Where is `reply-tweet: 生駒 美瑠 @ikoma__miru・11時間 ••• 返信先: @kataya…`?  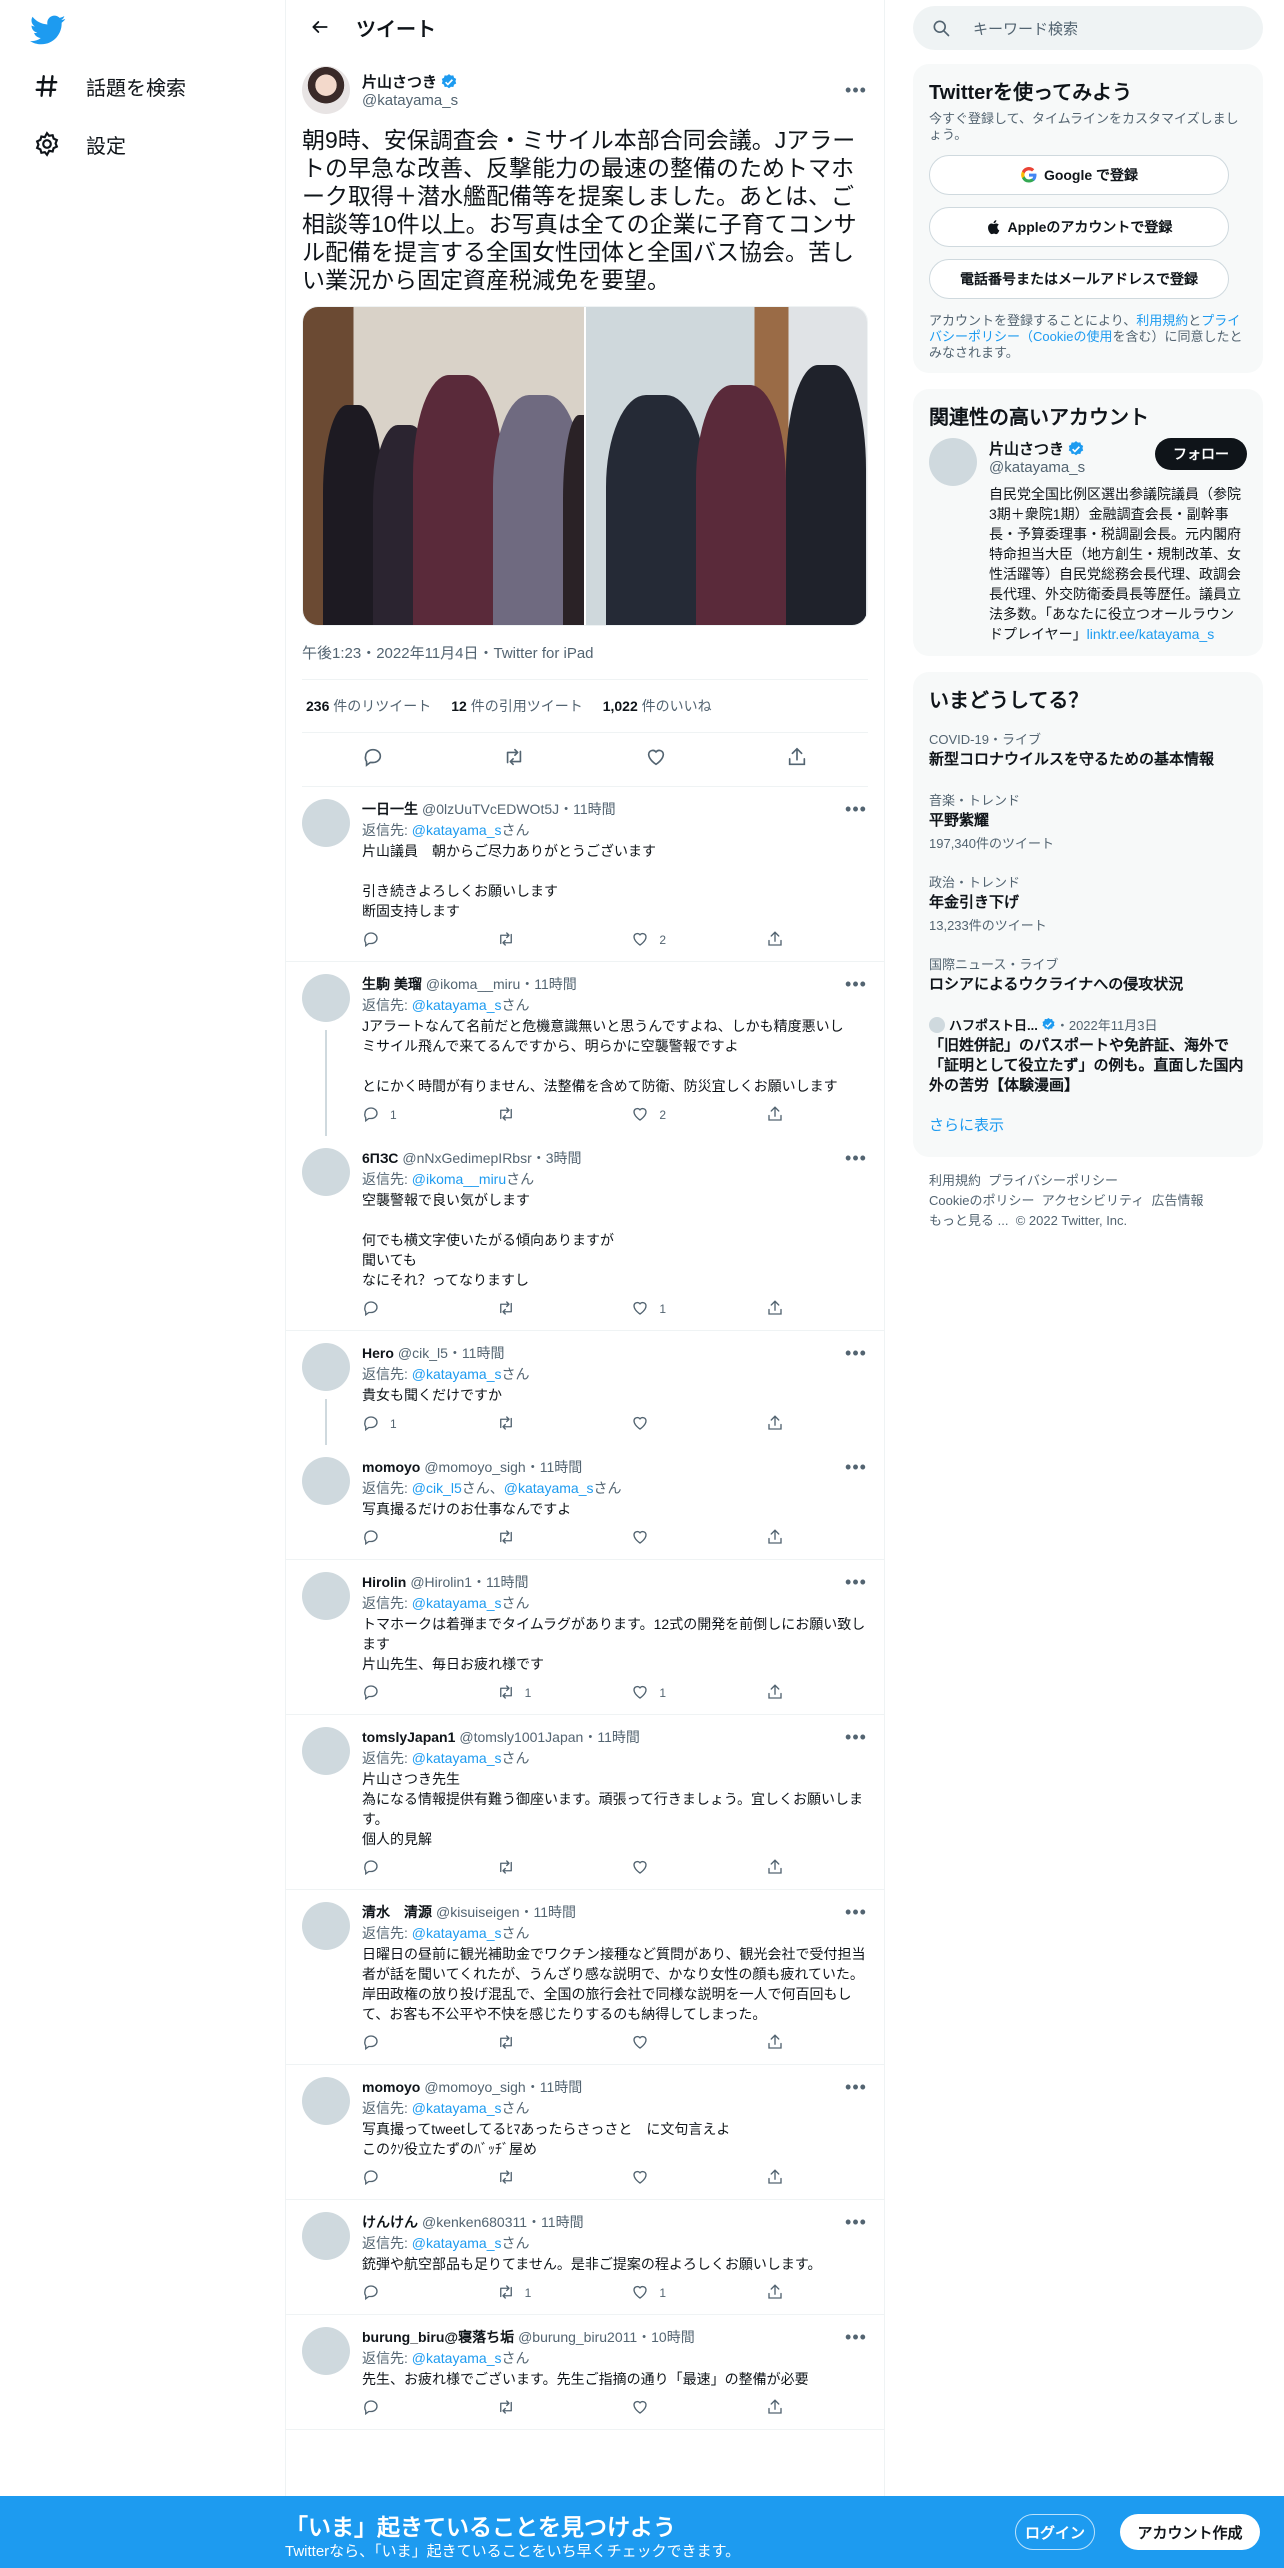 reply-tweet: 生駒 美瑠 @ikoma__miru・11時間 ••• 返信先: @kataya… is located at coordinates (585, 1049).